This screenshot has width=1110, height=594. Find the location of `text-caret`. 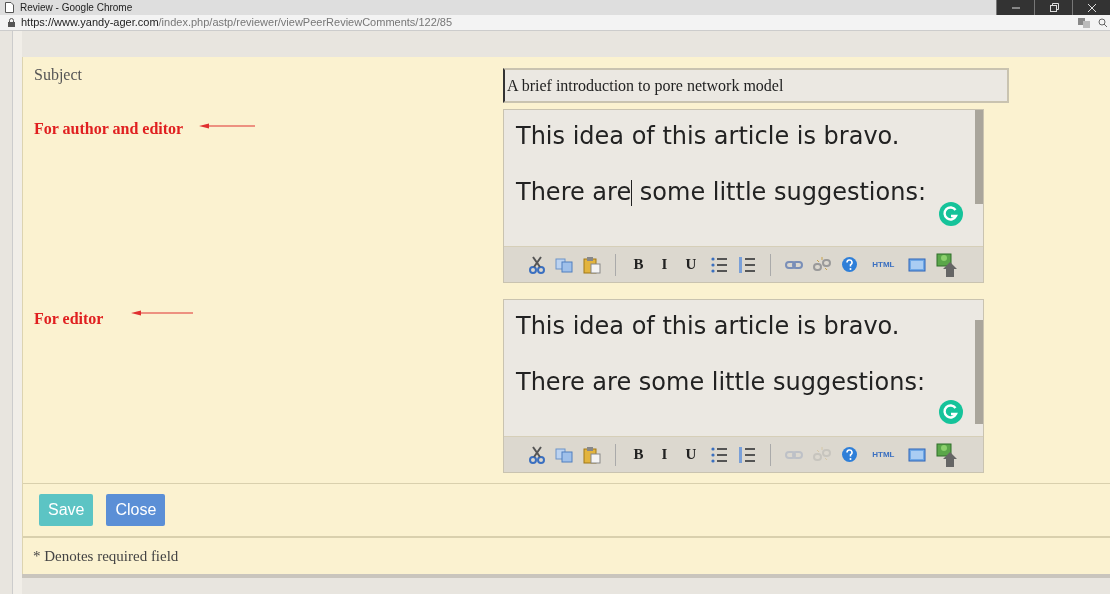

text-caret is located at coordinates (632, 193).